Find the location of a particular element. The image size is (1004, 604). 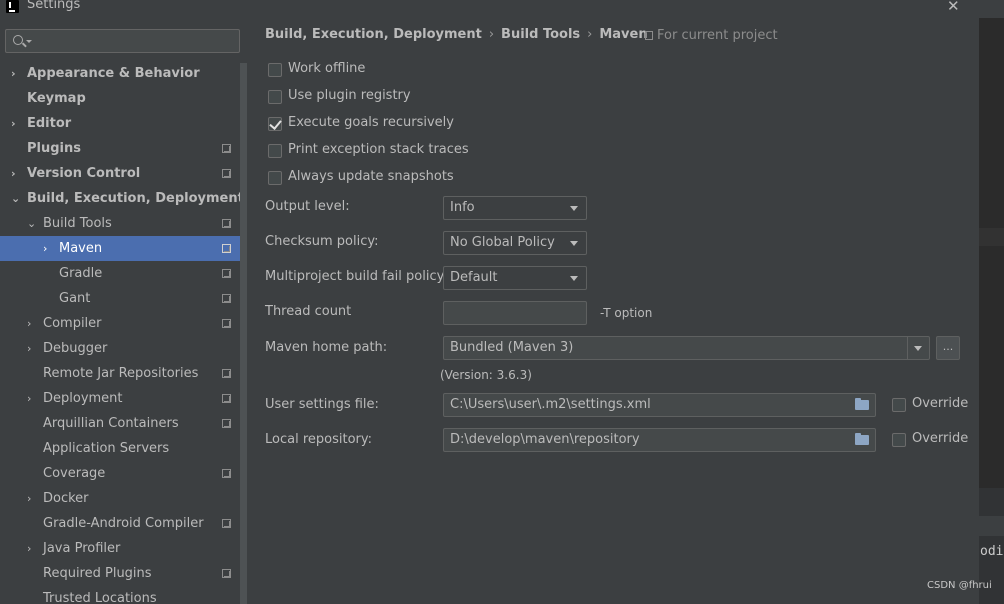

sidebar-item-label: Trusted Locations is located at coordinates (100, 597).